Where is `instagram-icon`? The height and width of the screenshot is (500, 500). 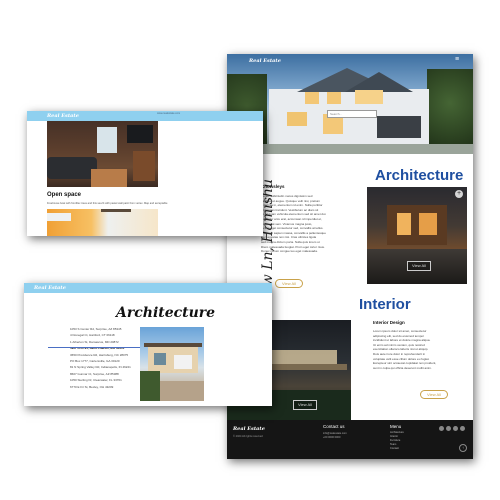
instagram-icon is located at coordinates (455, 428).